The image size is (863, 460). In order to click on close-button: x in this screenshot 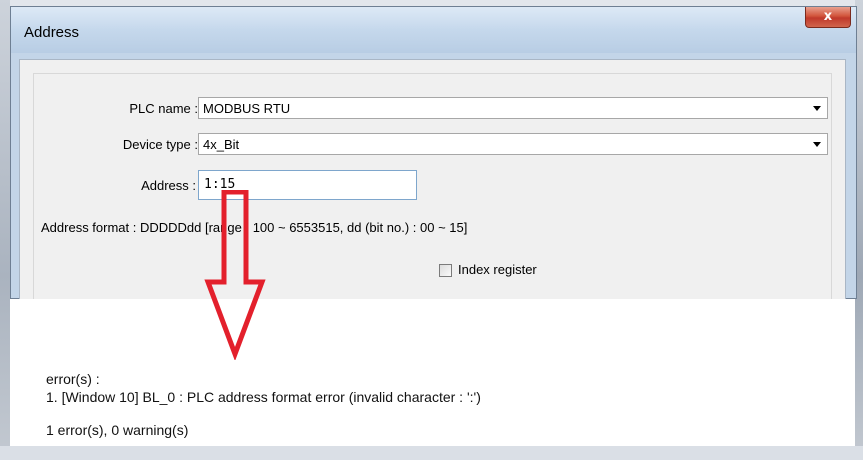, I will do `click(828, 17)`.